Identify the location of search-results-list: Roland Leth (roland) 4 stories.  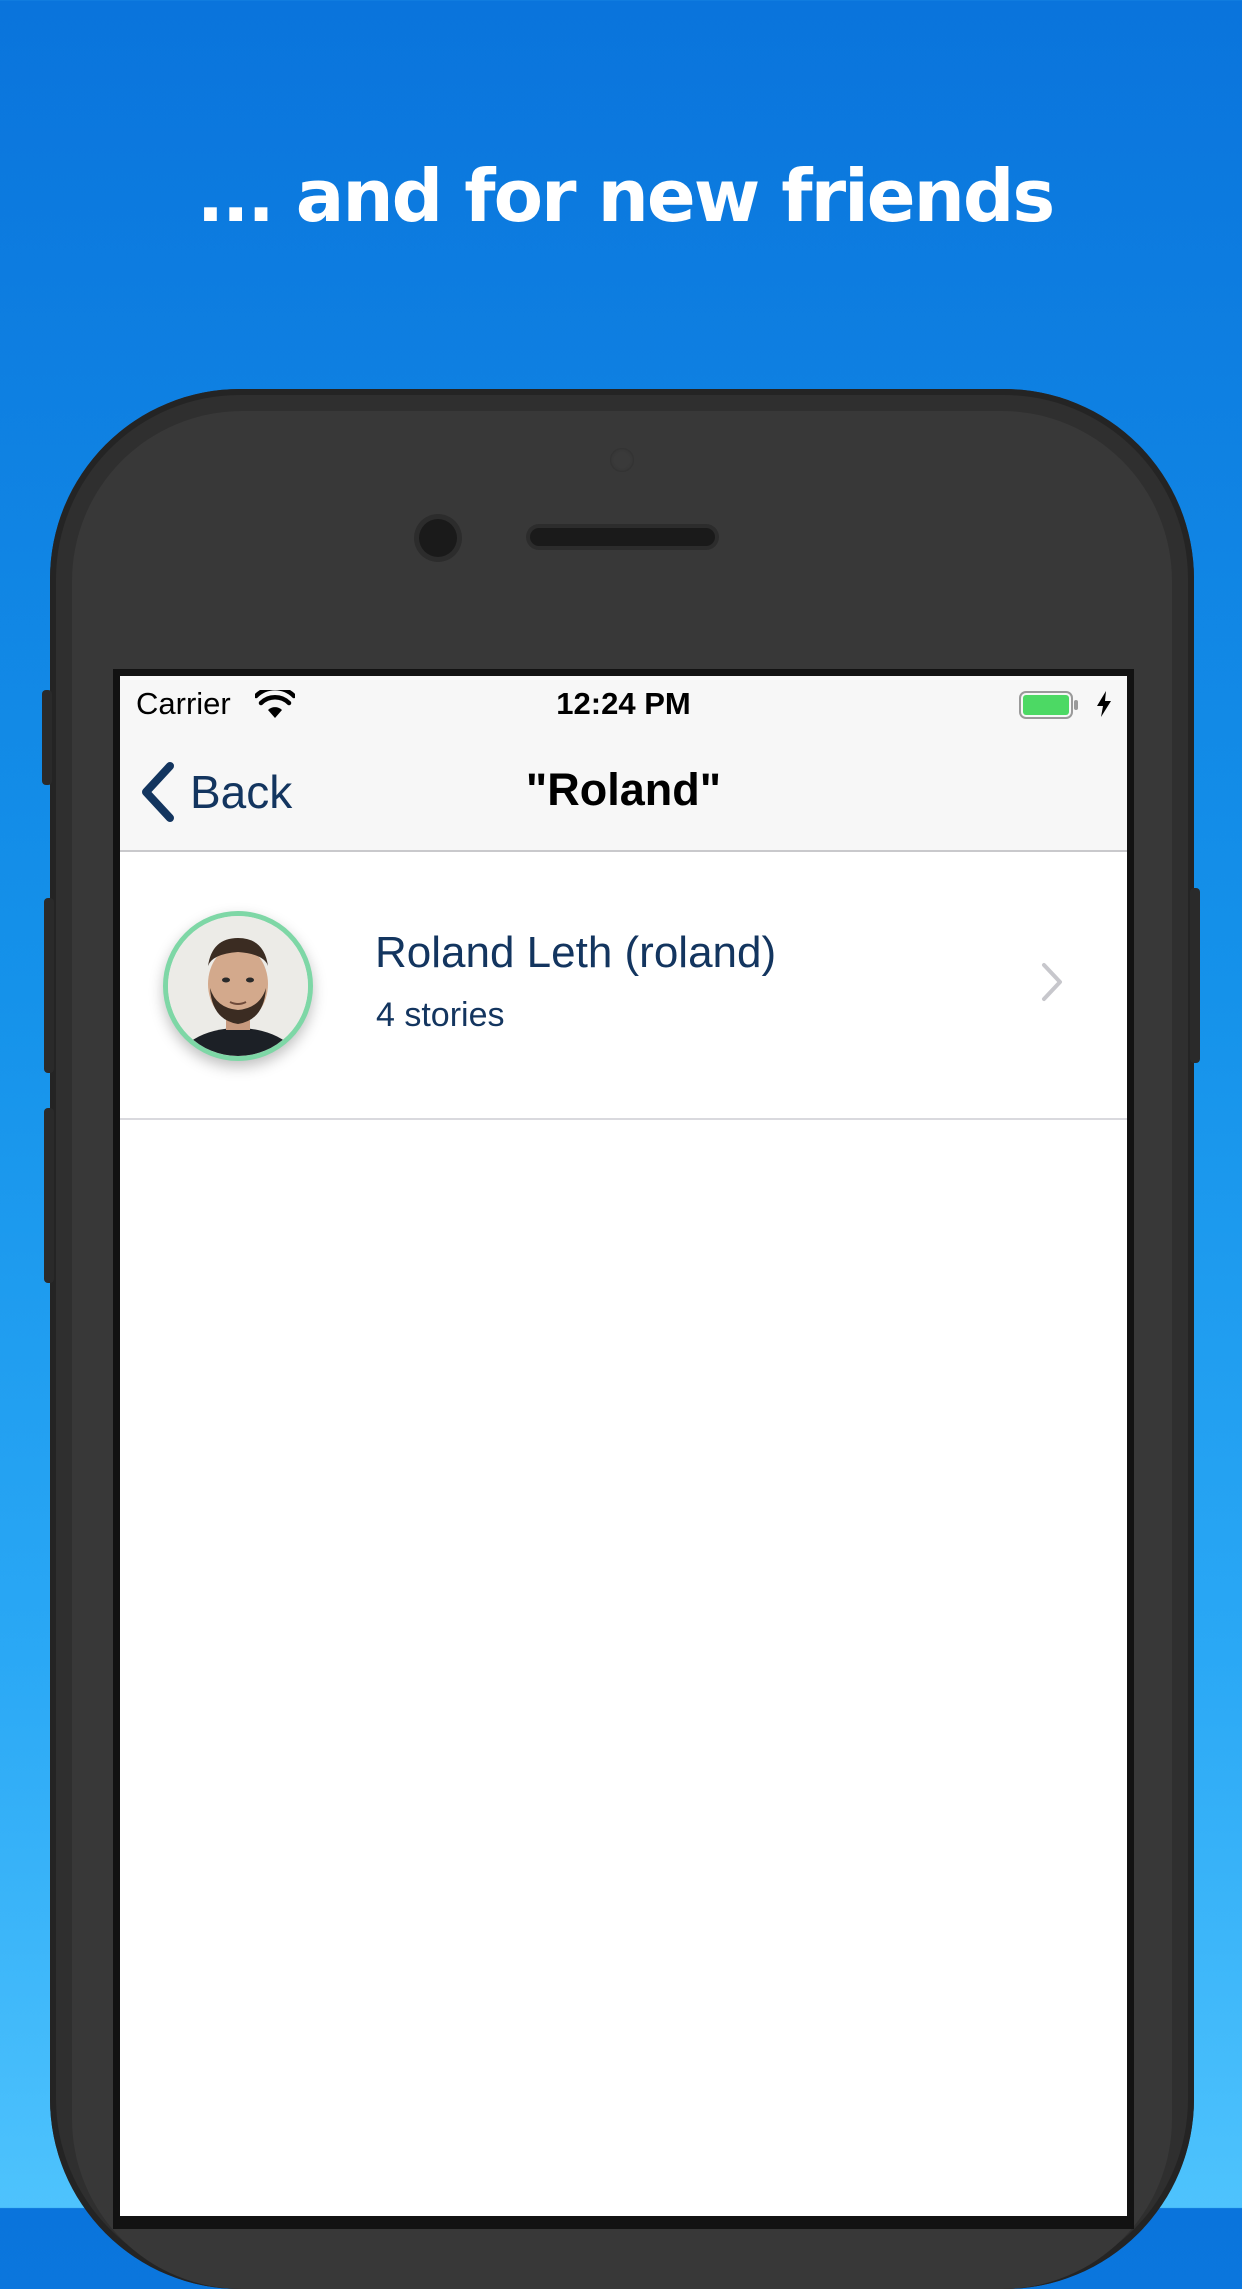
(623, 986).